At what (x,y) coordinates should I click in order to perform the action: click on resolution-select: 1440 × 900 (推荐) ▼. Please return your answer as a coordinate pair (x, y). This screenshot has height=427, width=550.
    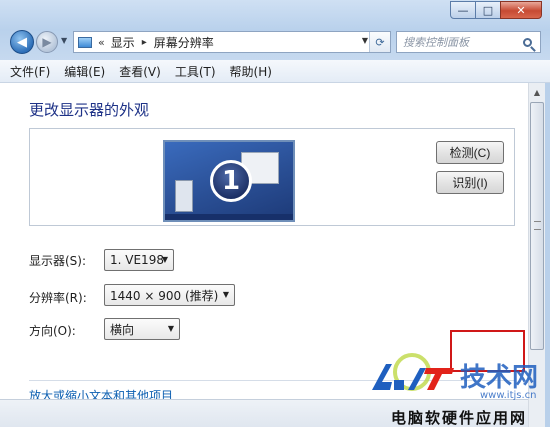
    Looking at the image, I should click on (169, 295).